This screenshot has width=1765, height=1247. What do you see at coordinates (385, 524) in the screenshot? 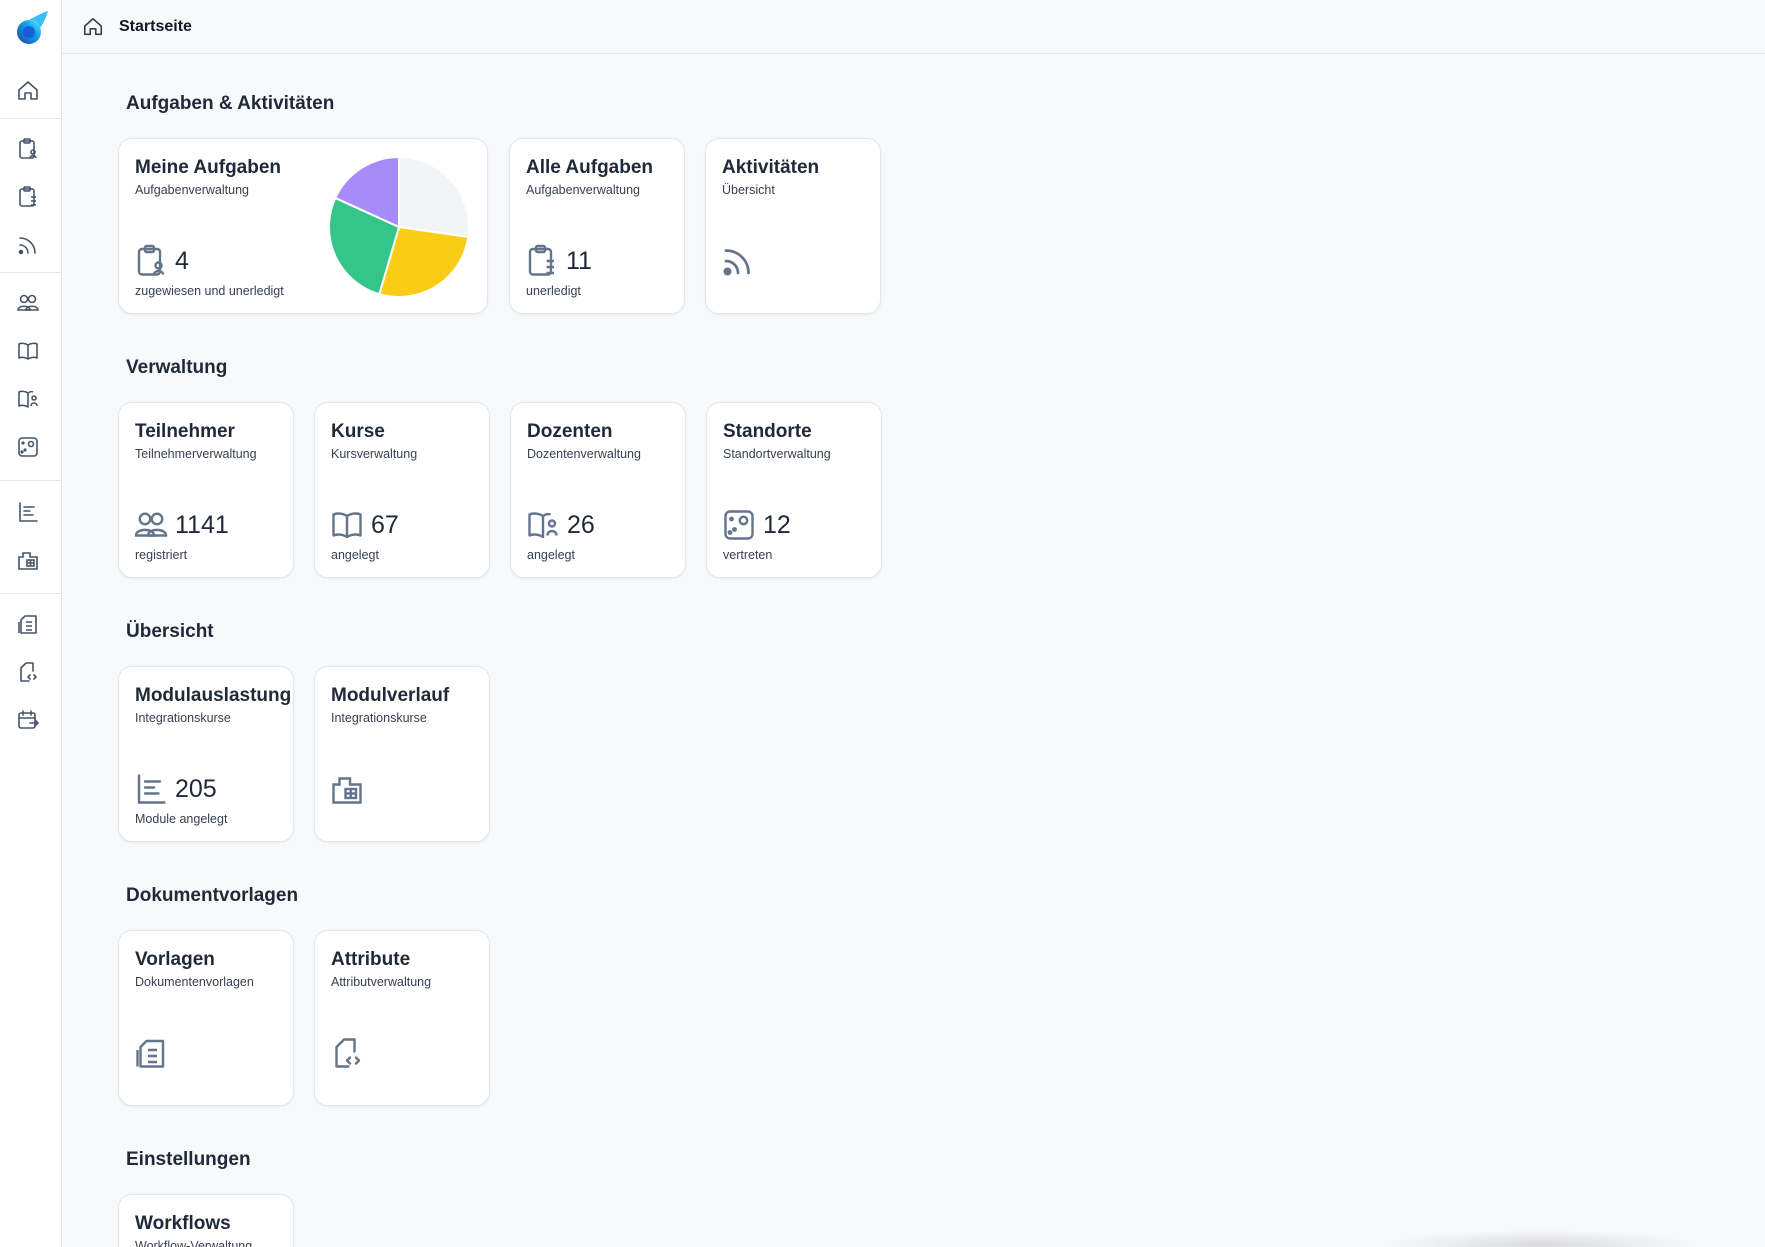
I see `card-value: 67` at bounding box center [385, 524].